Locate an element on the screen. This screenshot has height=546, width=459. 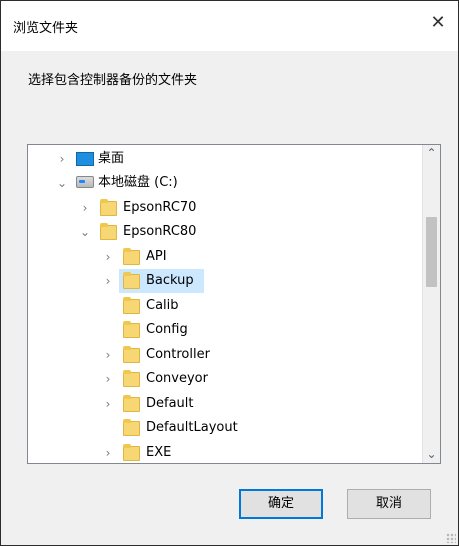
tree-item-label: EXE is located at coordinates (159, 452).